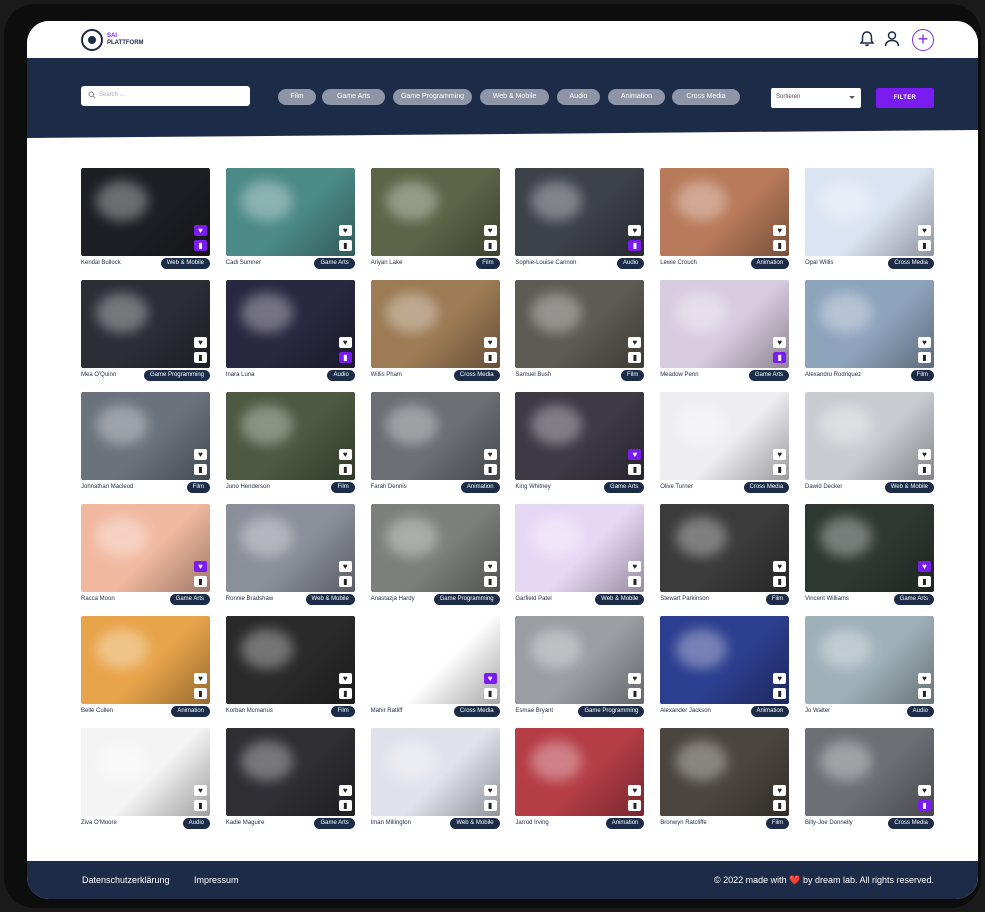 The image size is (985, 912). I want to click on project-card: ♥ ▮ Jo Walter Audio, so click(869, 667).